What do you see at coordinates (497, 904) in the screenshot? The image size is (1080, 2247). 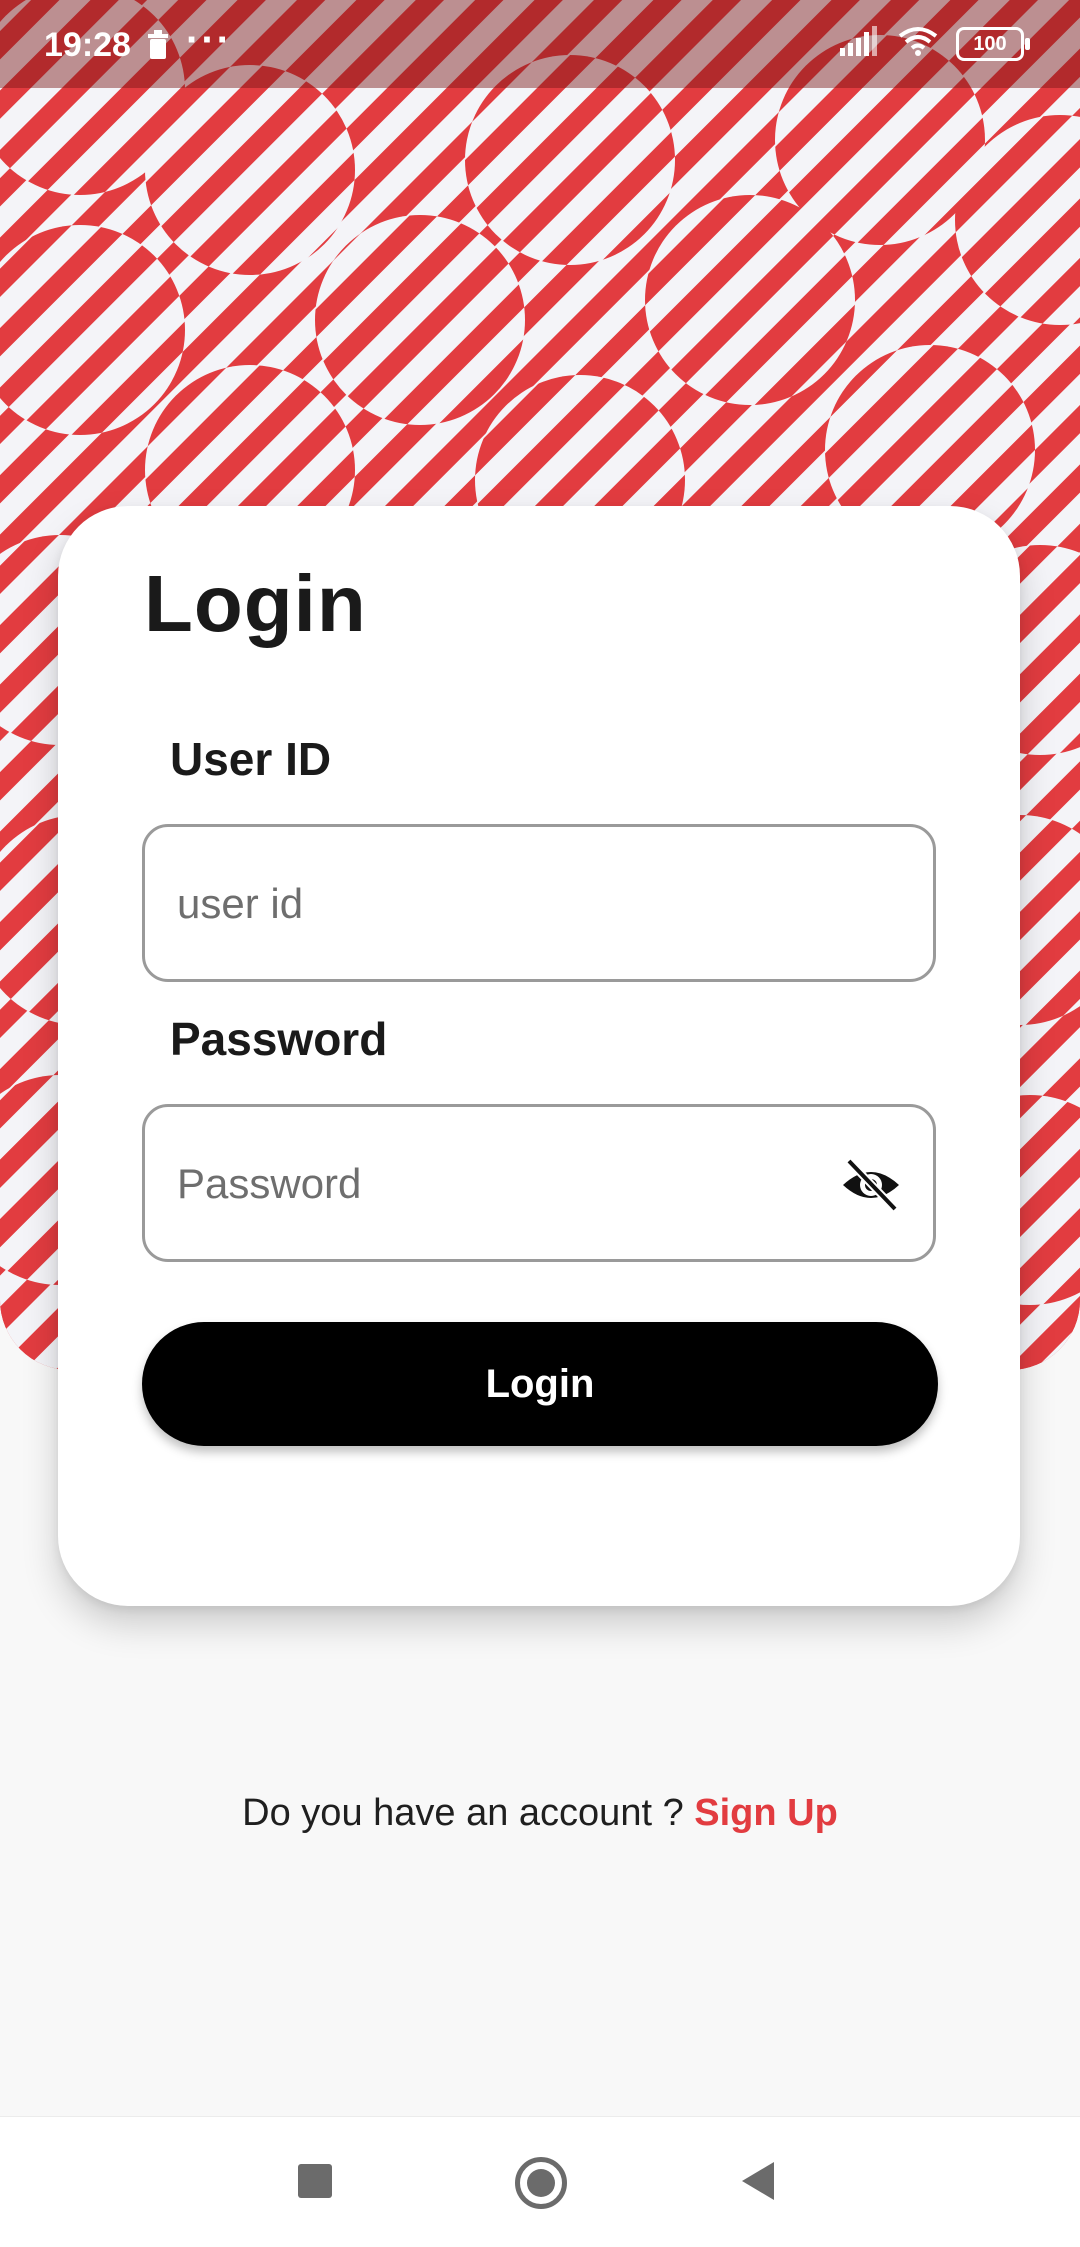 I see `user-id-input` at bounding box center [497, 904].